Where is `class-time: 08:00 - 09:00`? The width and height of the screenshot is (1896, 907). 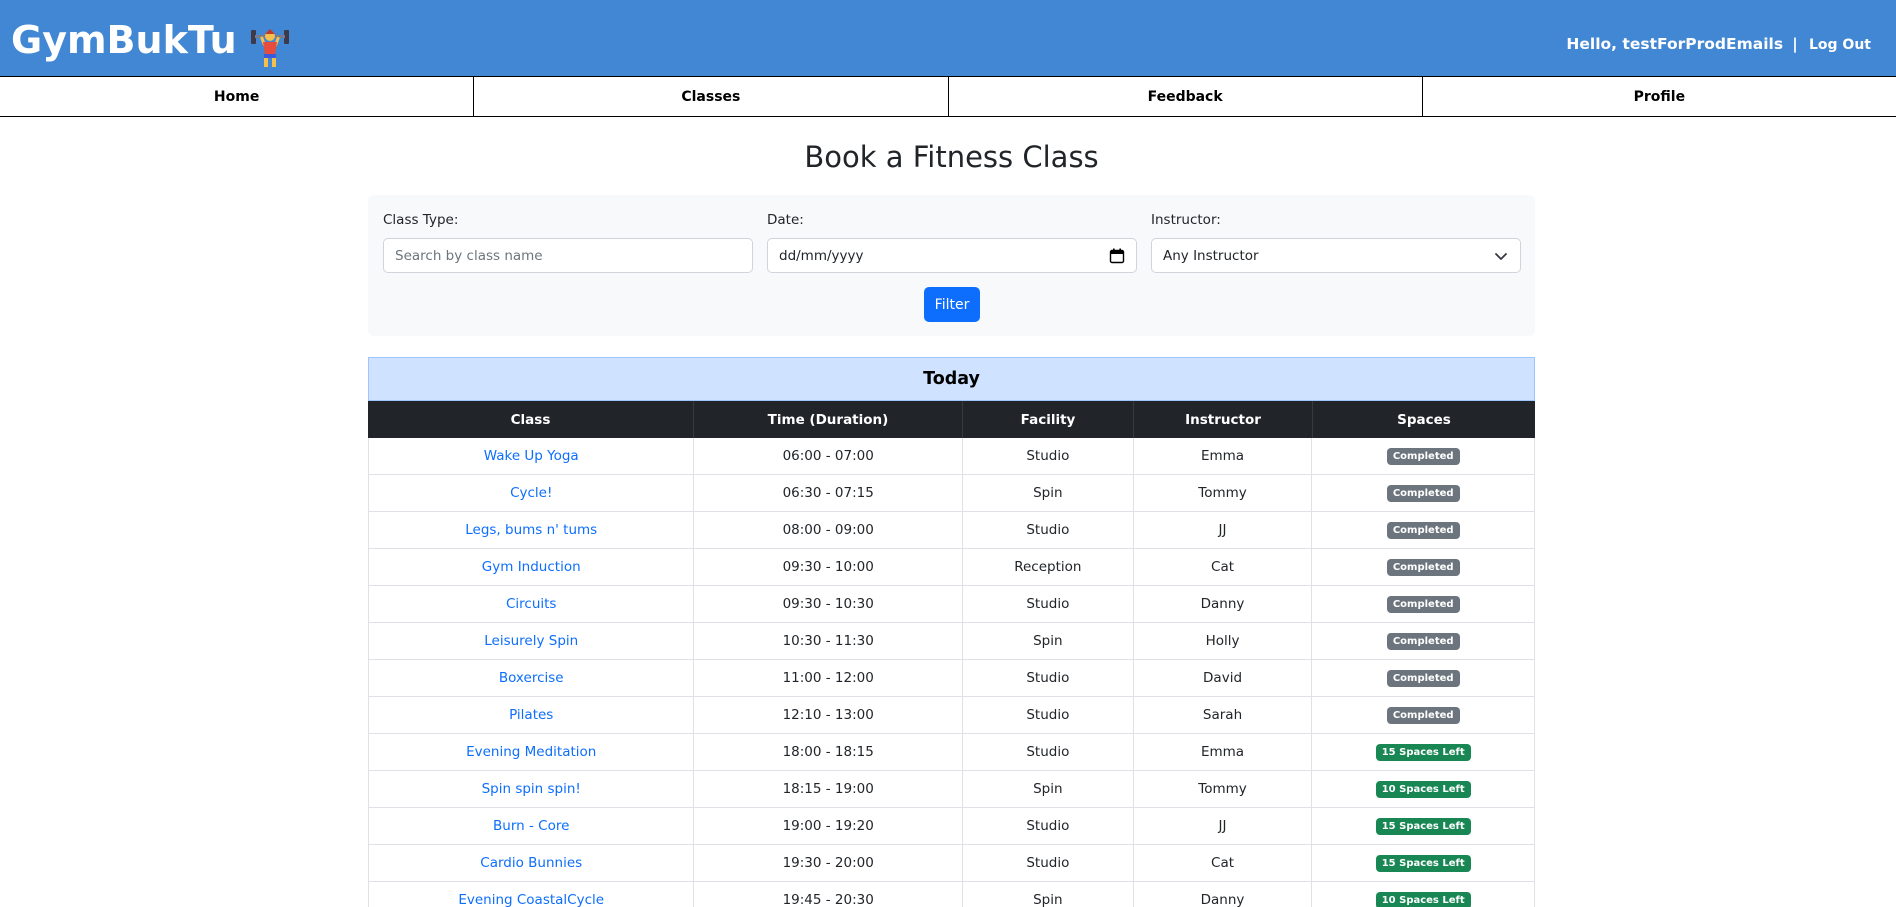
class-time: 08:00 - 09:00 is located at coordinates (828, 530).